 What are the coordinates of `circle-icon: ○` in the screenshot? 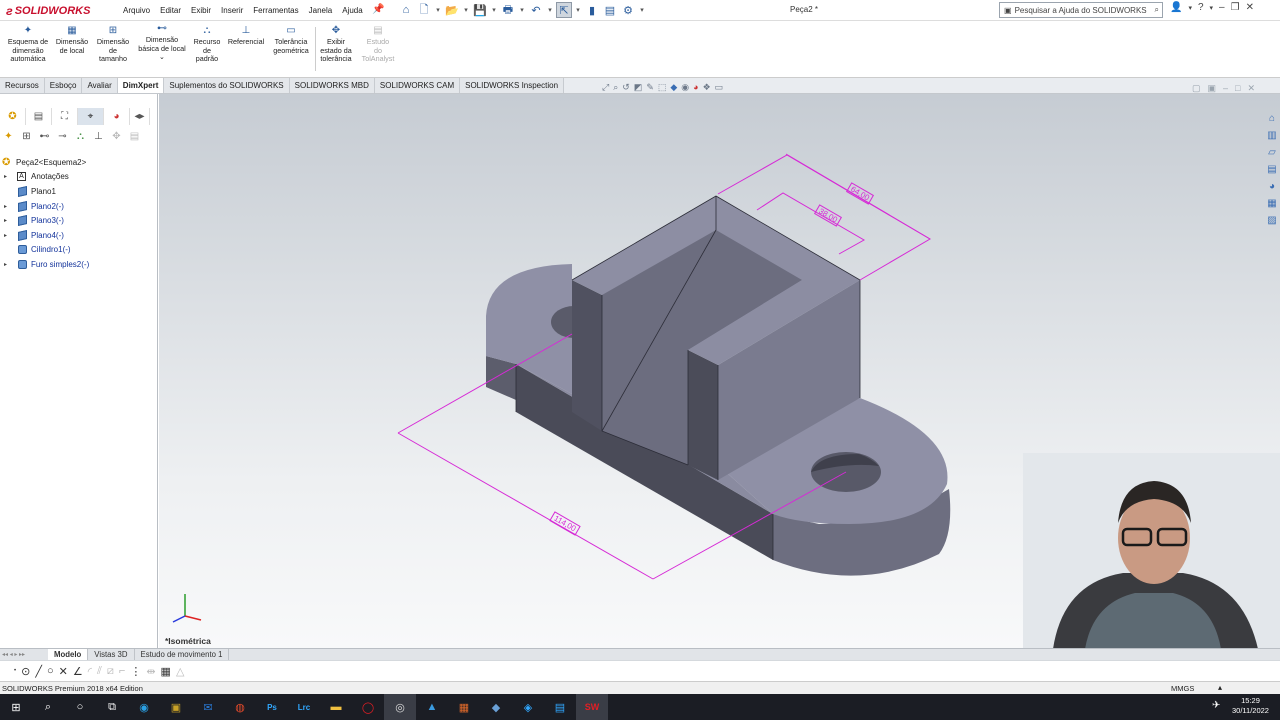 It's located at (50, 671).